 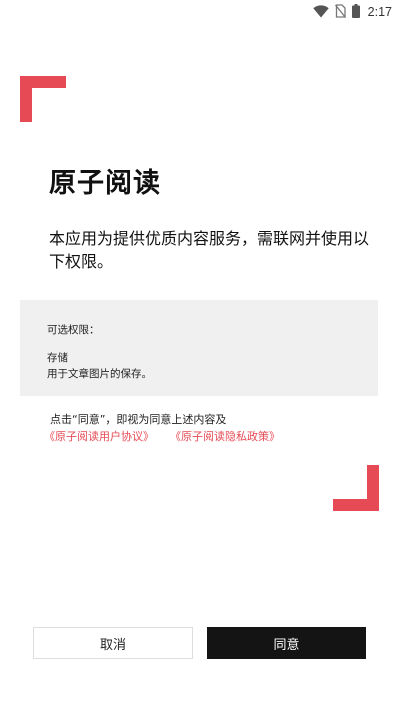 I want to click on agree-button: 同意, so click(x=286, y=643).